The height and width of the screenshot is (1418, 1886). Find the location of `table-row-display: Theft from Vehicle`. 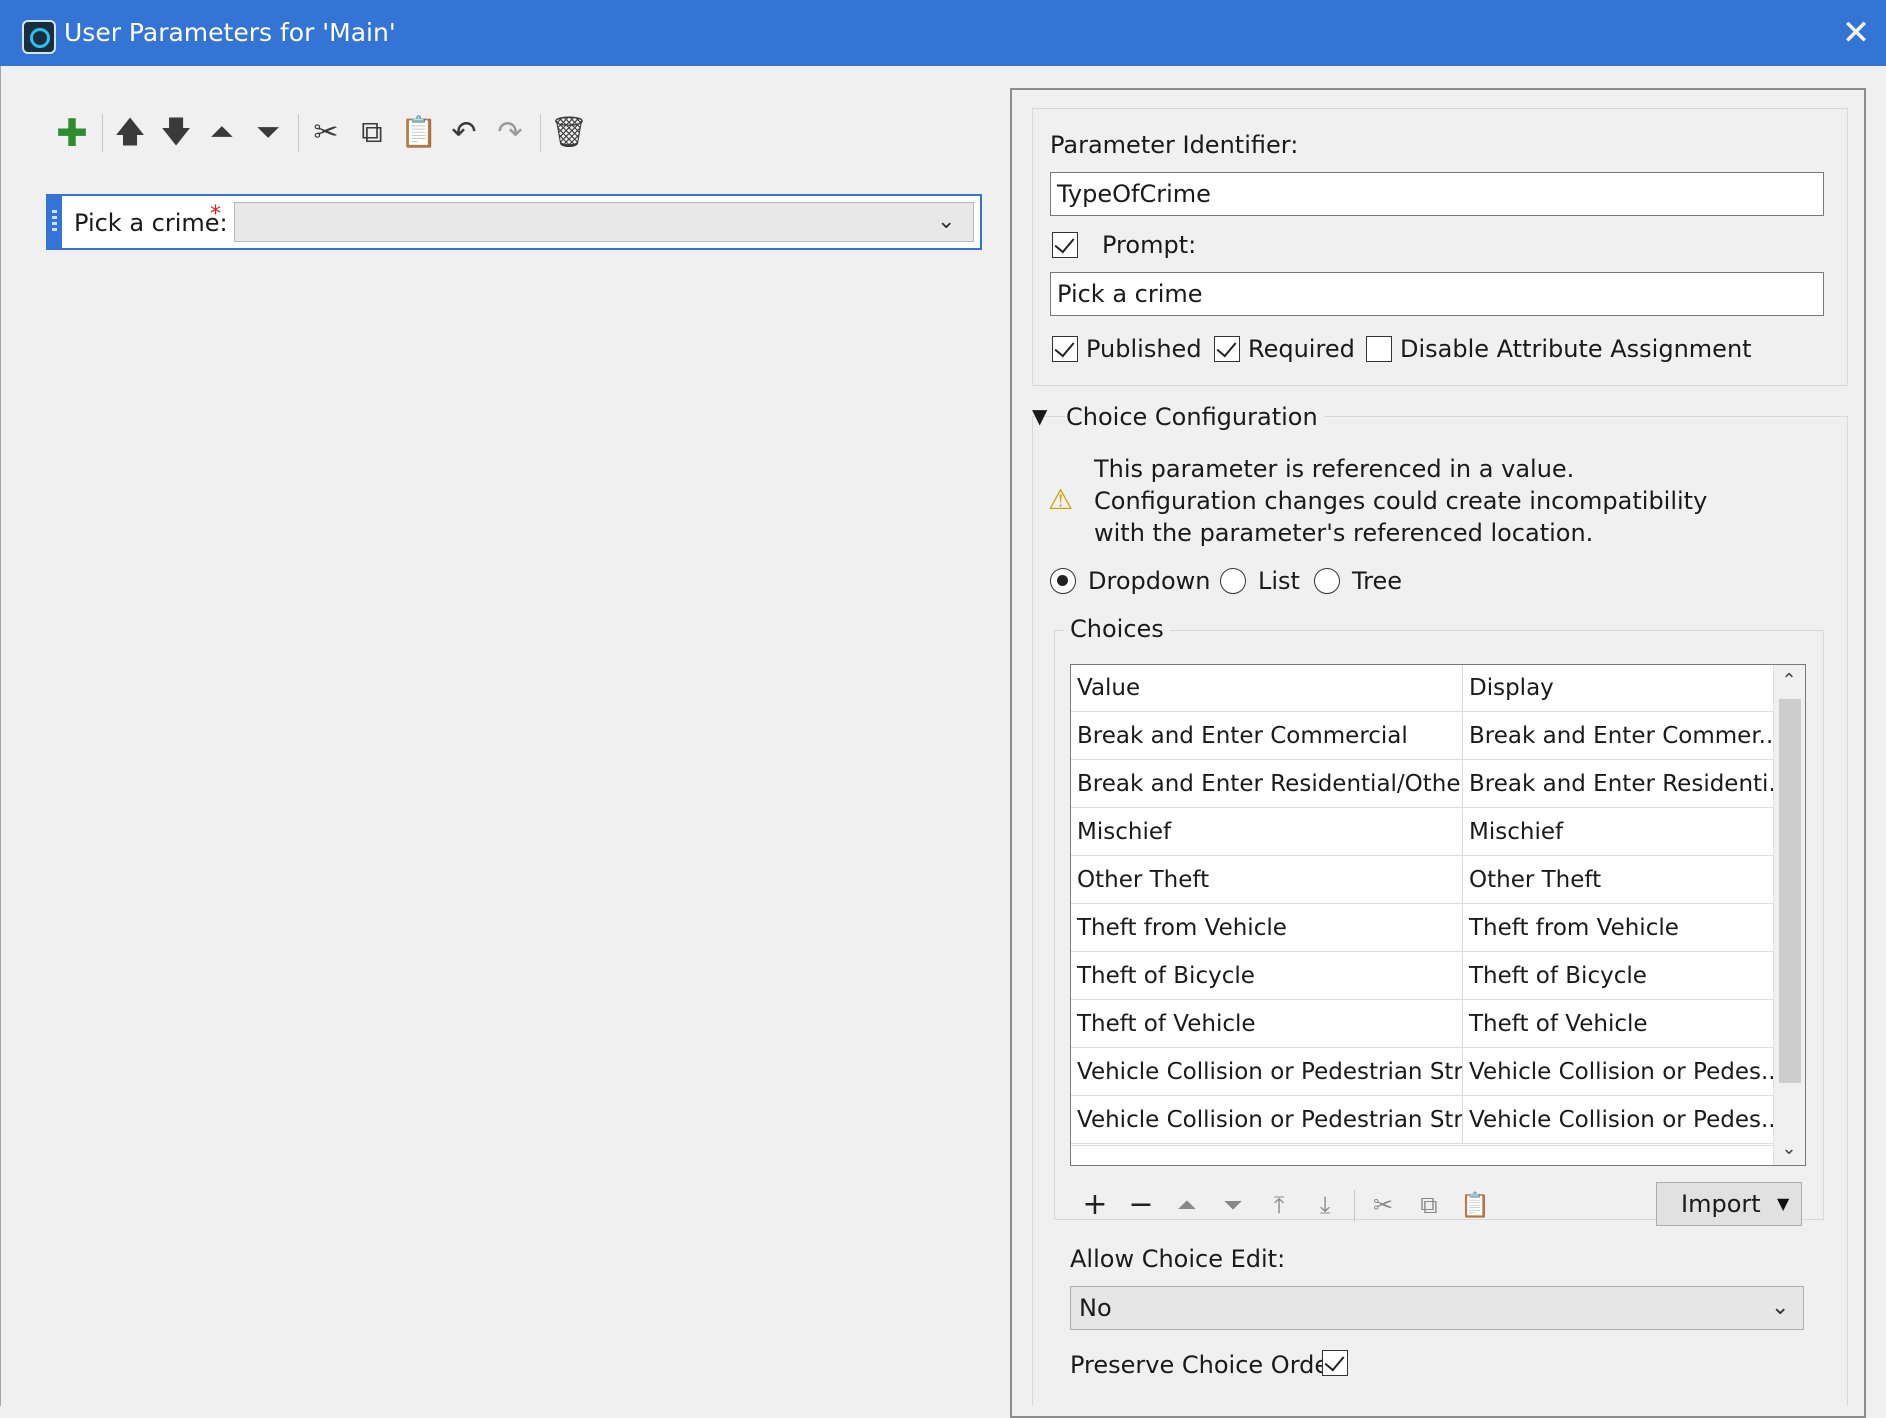

table-row-display: Theft from Vehicle is located at coordinates (1618, 928).